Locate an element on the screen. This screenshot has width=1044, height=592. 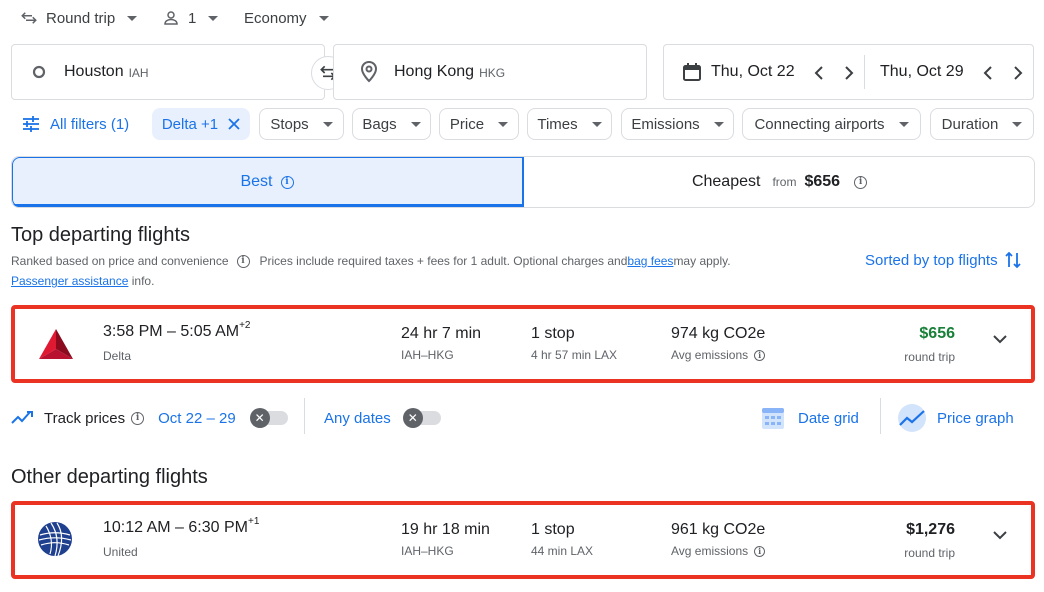
flight-emissions: 961 kg CO2e is located at coordinates (718, 529).